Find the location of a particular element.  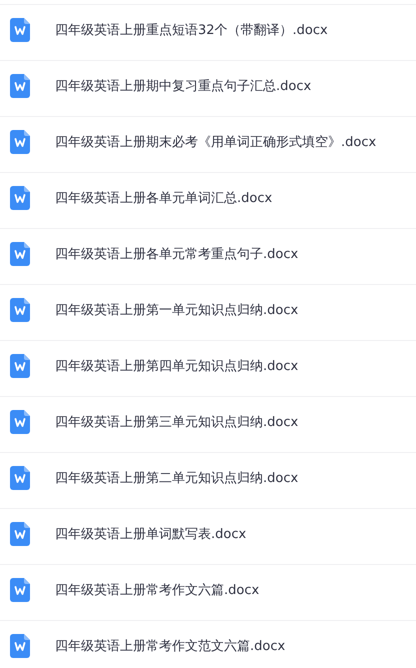

file-name: 四年级英语上册第三单元知识点归纳.docx is located at coordinates (176, 421).